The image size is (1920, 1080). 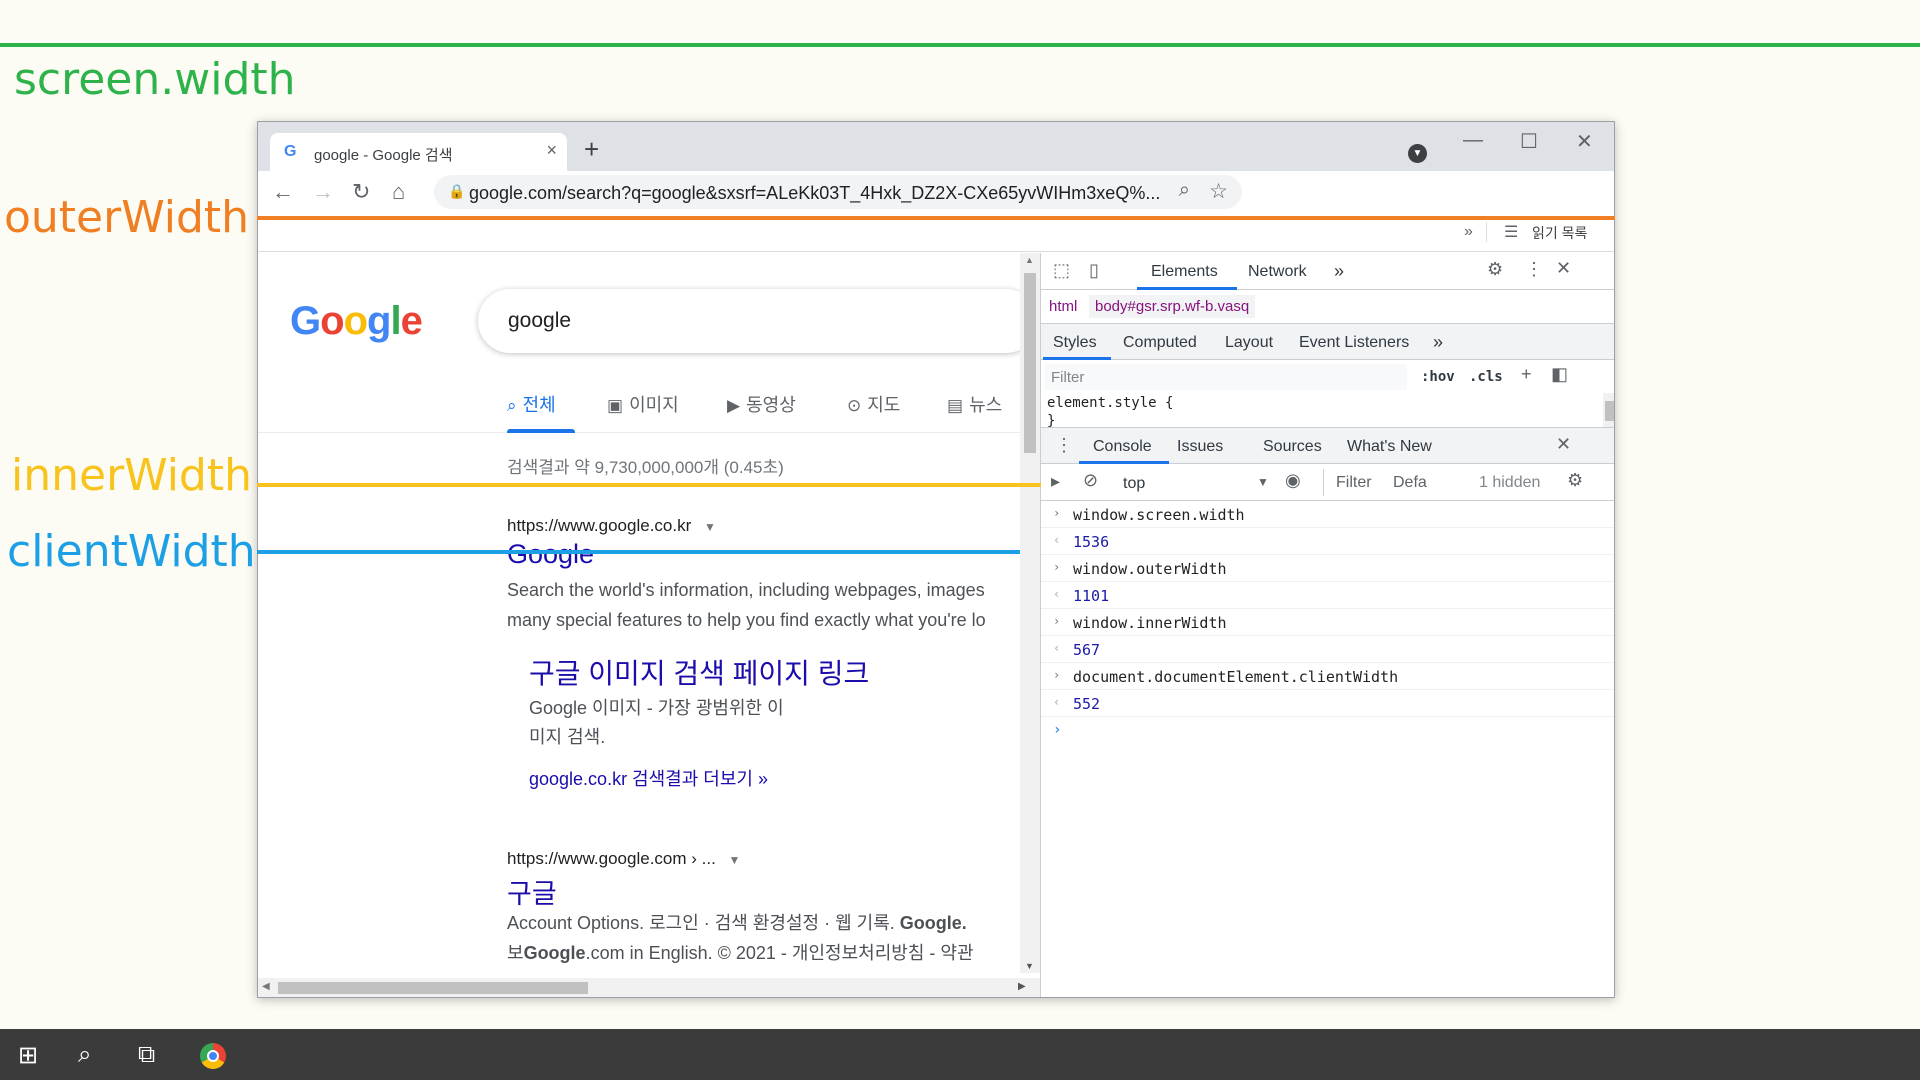 What do you see at coordinates (1196, 483) in the screenshot?
I see `context-selector: top ▼` at bounding box center [1196, 483].